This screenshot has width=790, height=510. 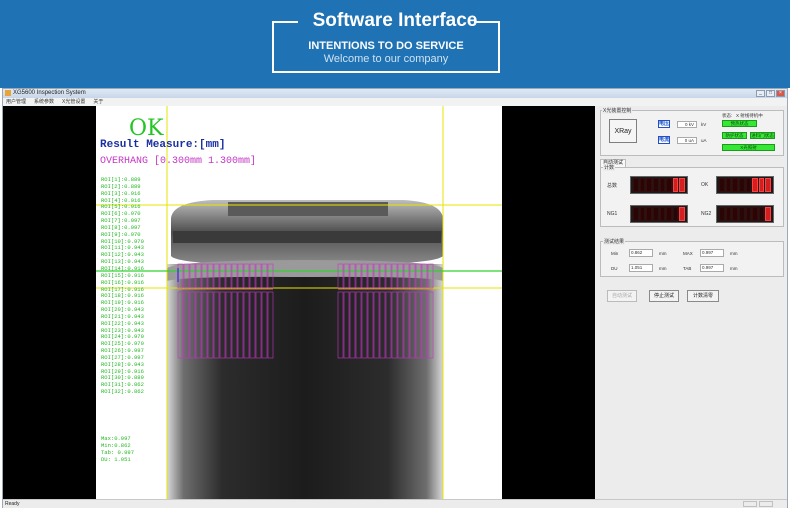 What do you see at coordinates (617, 110) in the screenshot?
I see `xray-group-label: X光装置控制` at bounding box center [617, 110].